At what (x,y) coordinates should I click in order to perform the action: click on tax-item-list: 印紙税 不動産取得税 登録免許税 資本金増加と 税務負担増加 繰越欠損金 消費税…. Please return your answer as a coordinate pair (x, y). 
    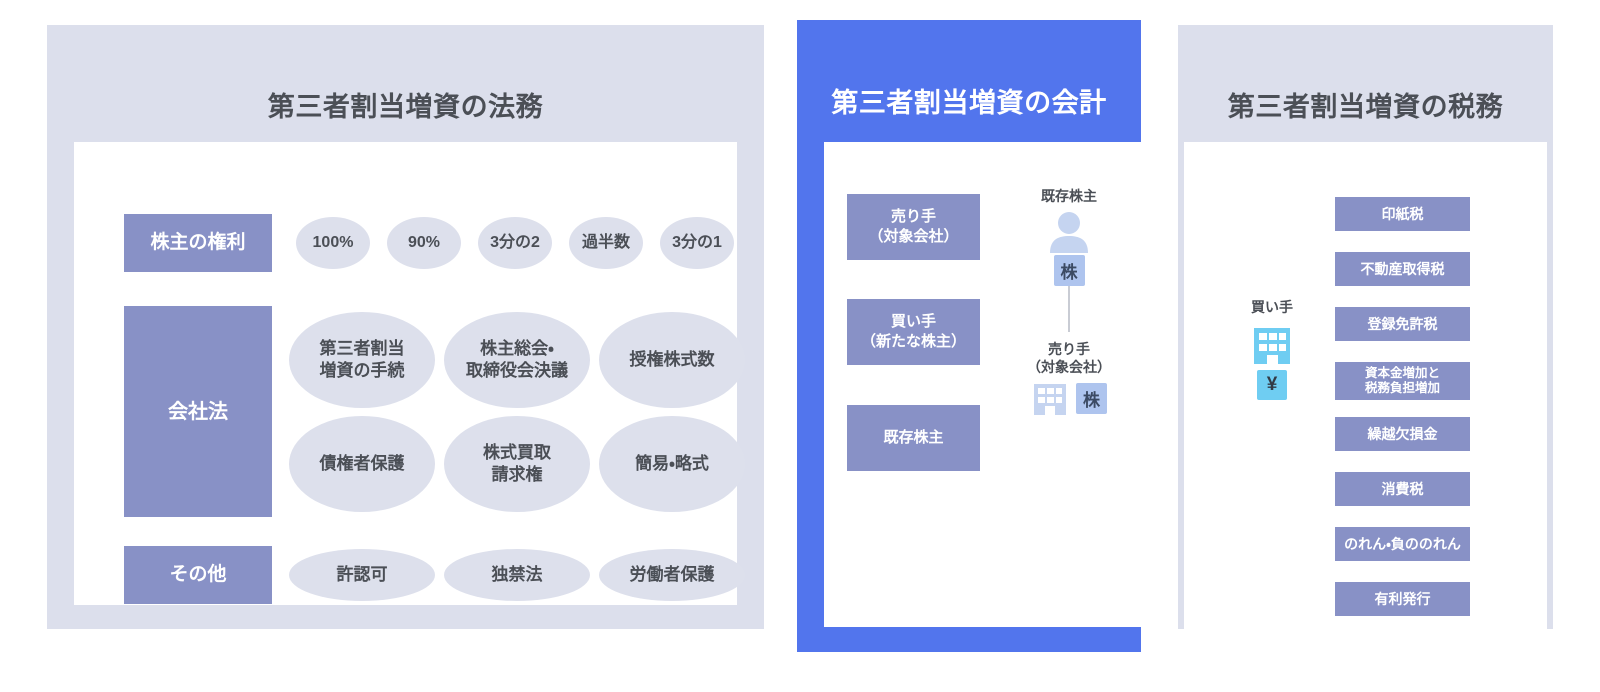
    Looking at the image, I should click on (1402, 417).